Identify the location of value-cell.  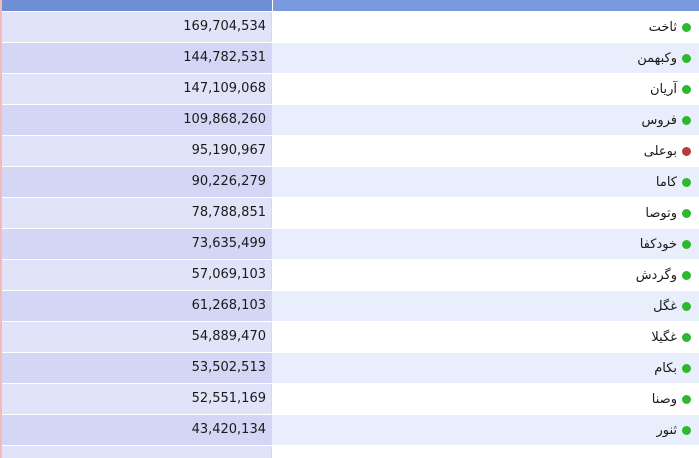
(136, 452).